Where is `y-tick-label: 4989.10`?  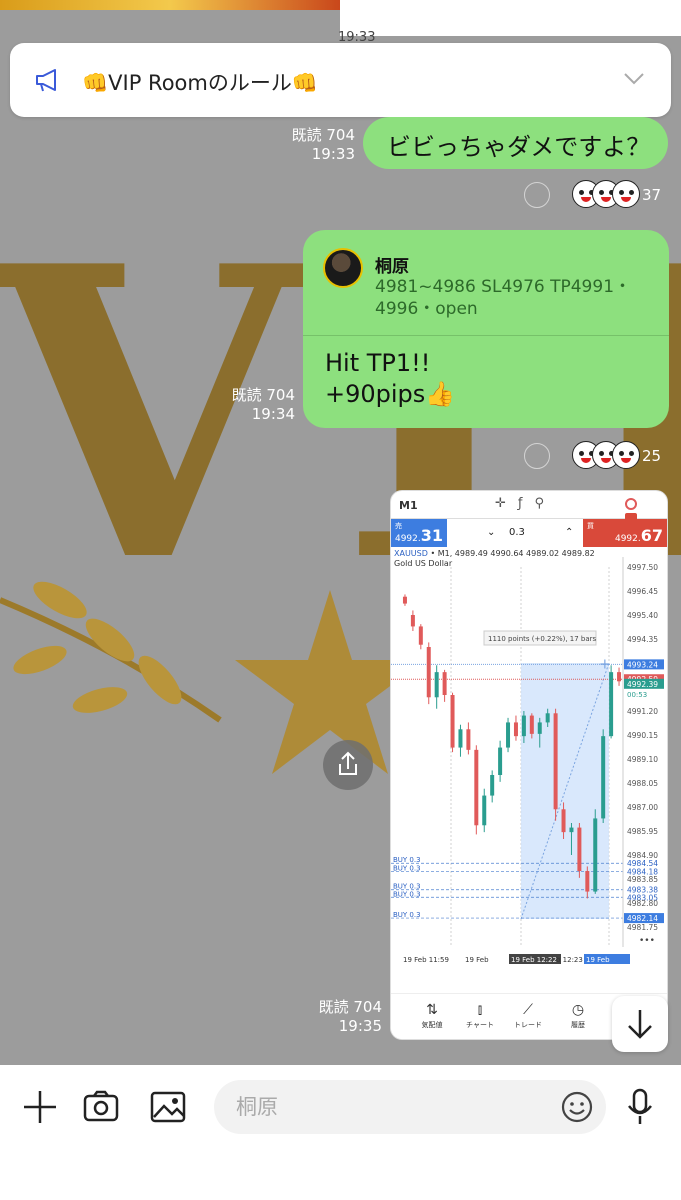 y-tick-label: 4989.10 is located at coordinates (642, 759).